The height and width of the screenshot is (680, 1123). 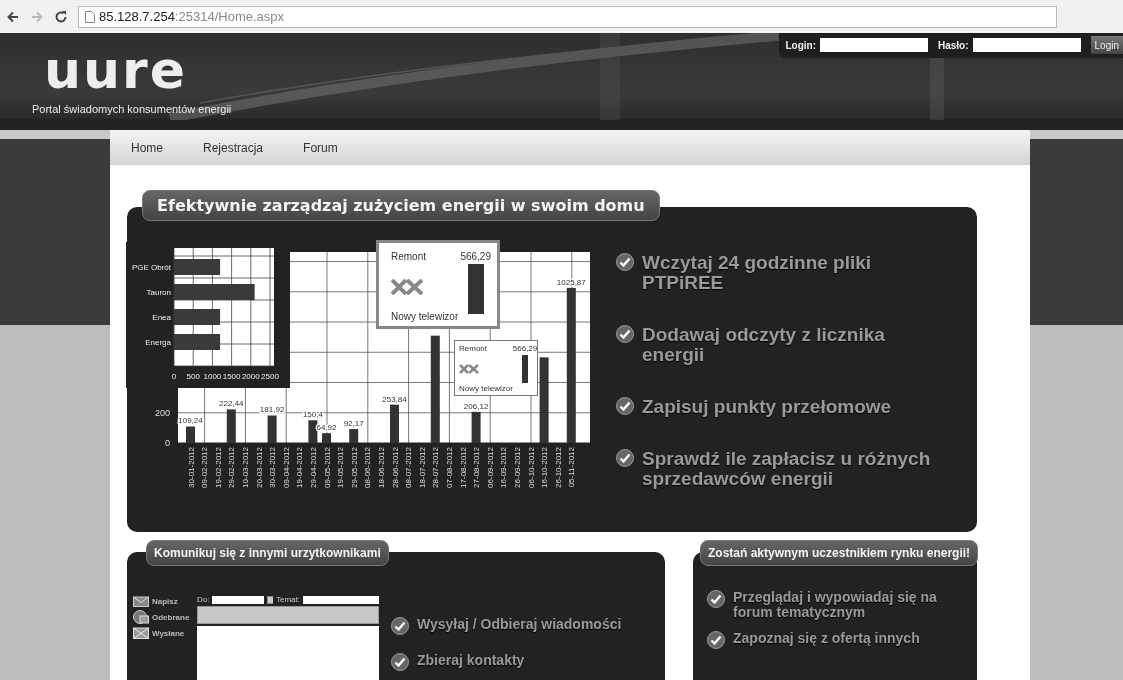 What do you see at coordinates (13, 16) in the screenshot?
I see `back-icon` at bounding box center [13, 16].